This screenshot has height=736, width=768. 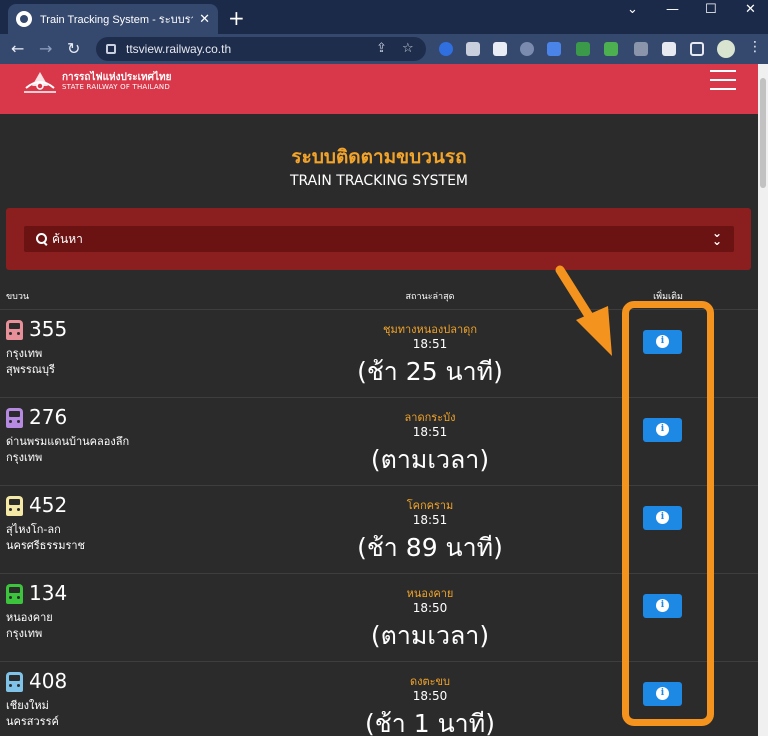 What do you see at coordinates (755, 47) in the screenshot?
I see `more-menu-icon: ⋮` at bounding box center [755, 47].